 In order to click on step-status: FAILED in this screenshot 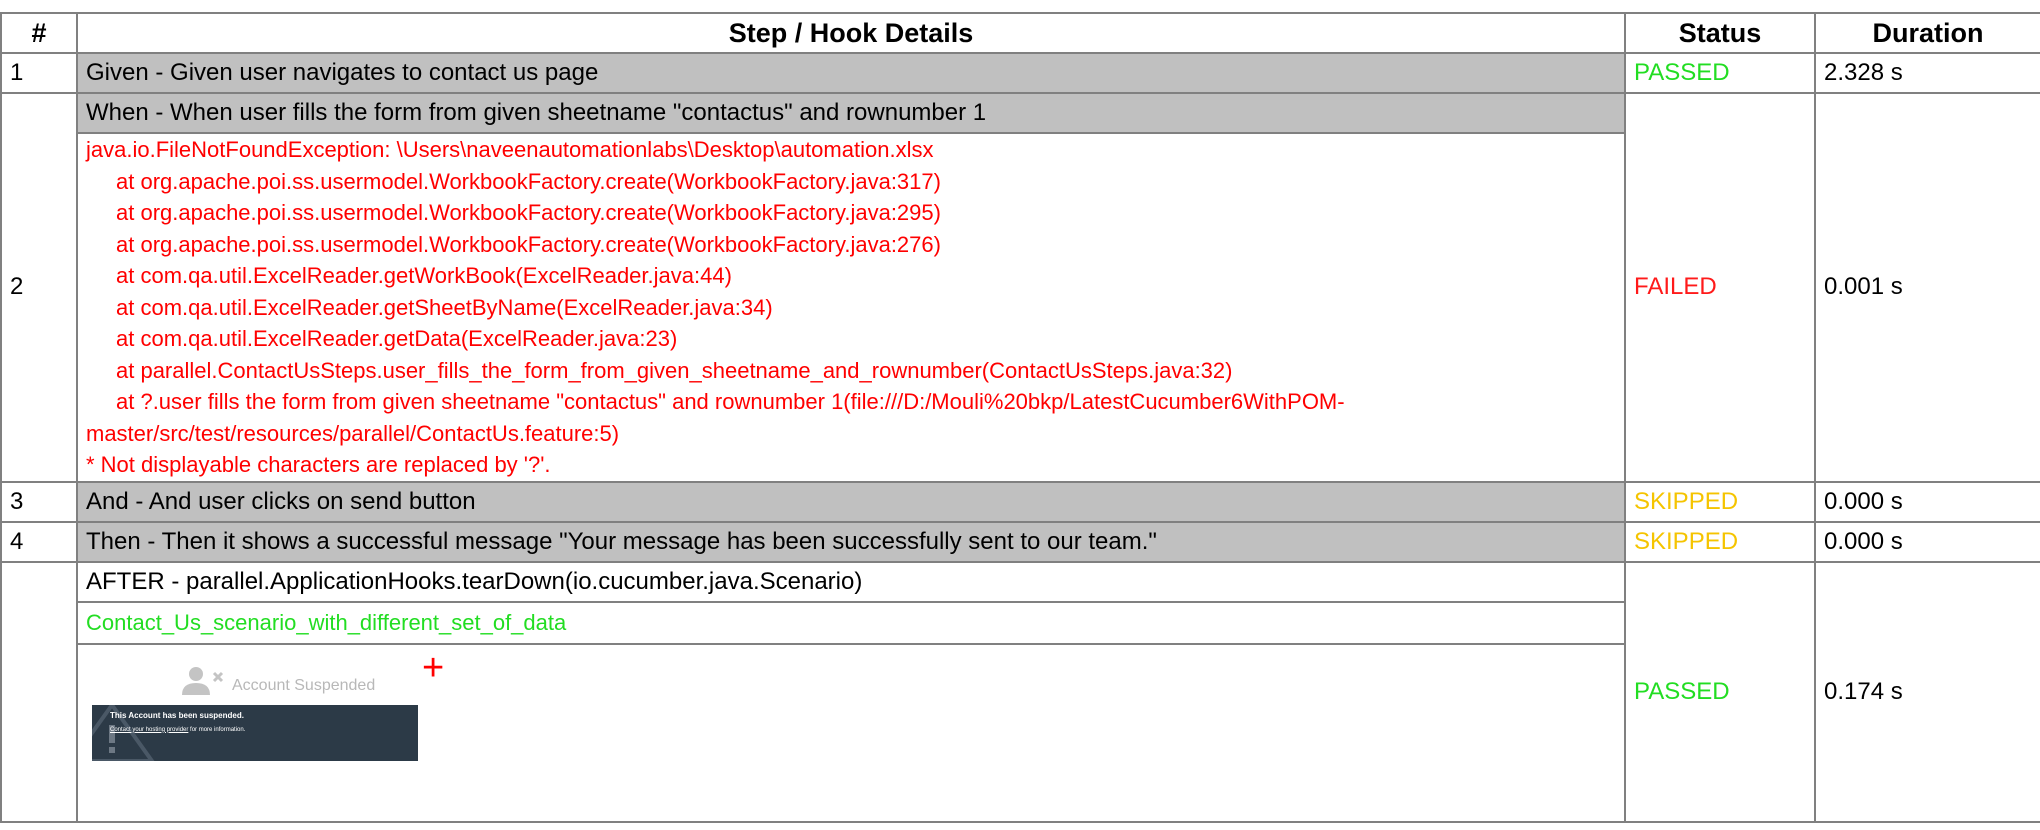, I will do `click(1720, 287)`.